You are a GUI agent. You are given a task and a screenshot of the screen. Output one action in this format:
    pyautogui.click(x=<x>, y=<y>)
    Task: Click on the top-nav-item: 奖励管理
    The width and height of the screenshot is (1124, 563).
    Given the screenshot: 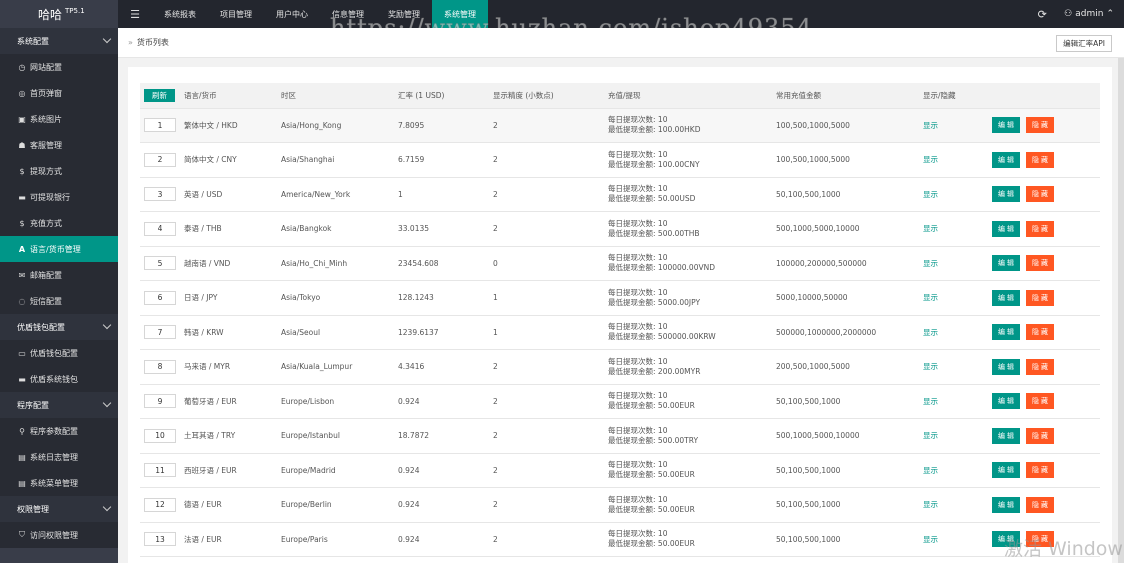 What is the action you would take?
    pyautogui.click(x=404, y=14)
    